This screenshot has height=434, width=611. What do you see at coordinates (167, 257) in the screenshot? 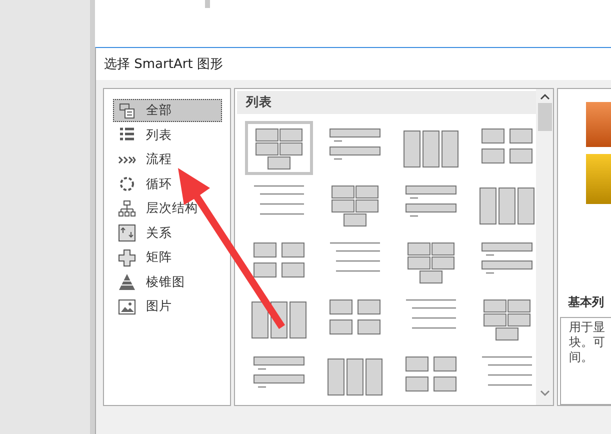
I see `category-item: 矩阵` at bounding box center [167, 257].